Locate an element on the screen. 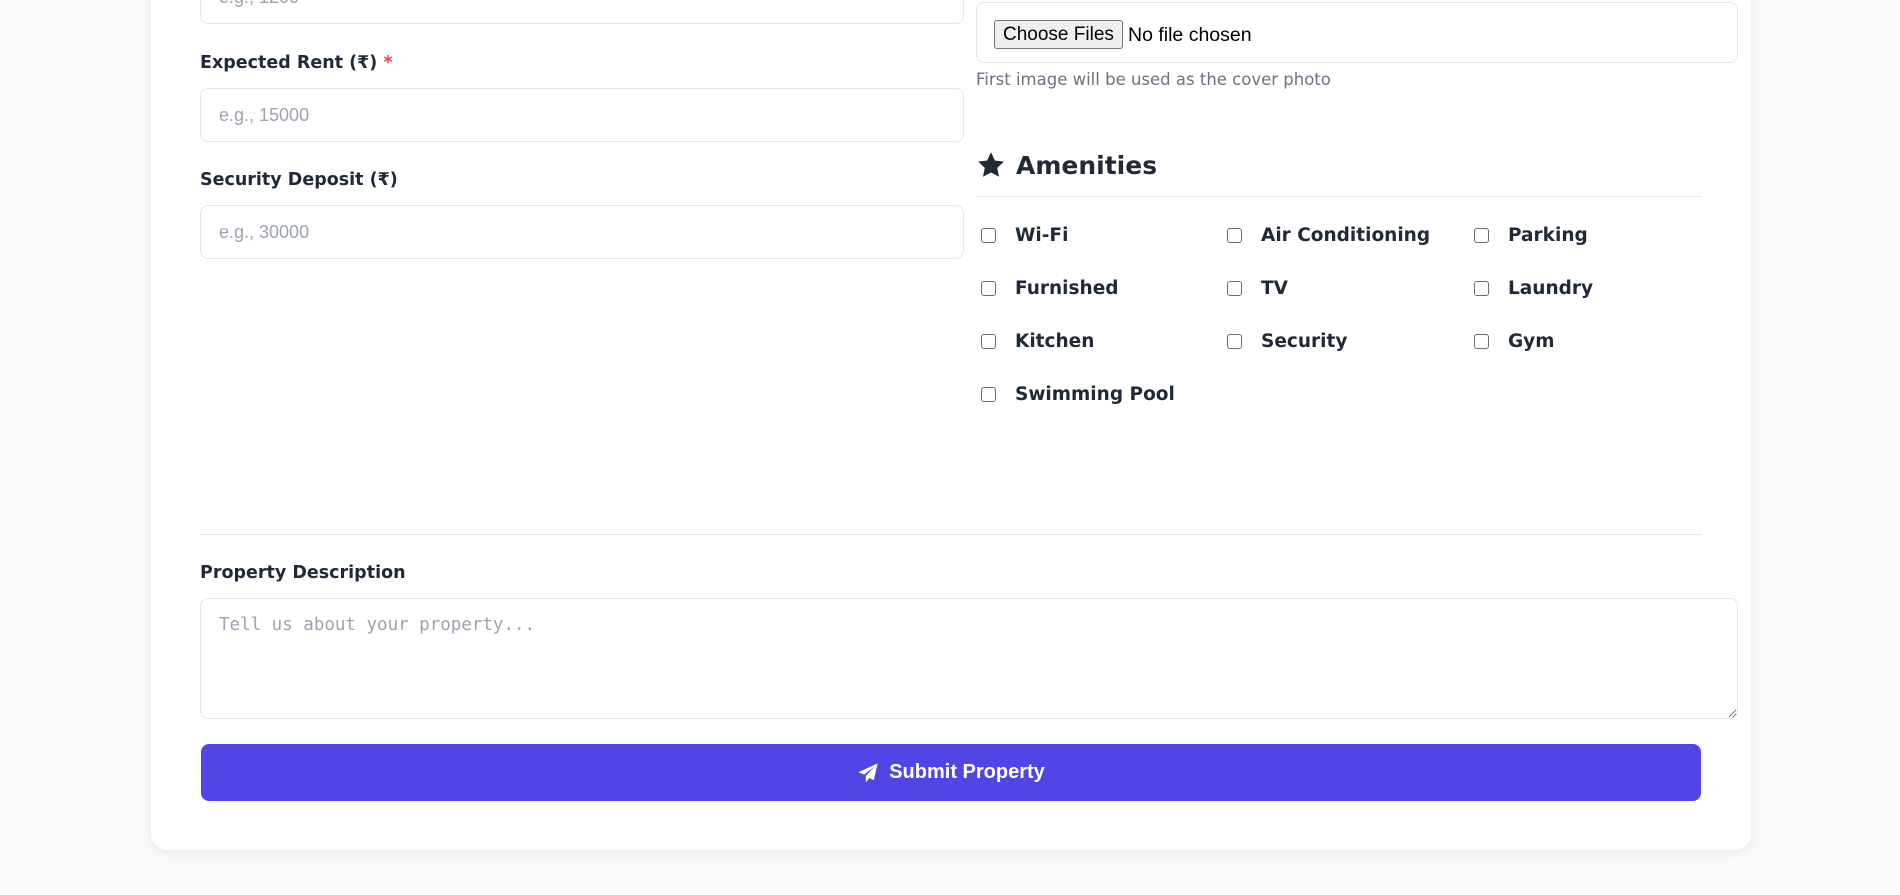 The width and height of the screenshot is (1900, 895). paper-plane-icon is located at coordinates (868, 772).